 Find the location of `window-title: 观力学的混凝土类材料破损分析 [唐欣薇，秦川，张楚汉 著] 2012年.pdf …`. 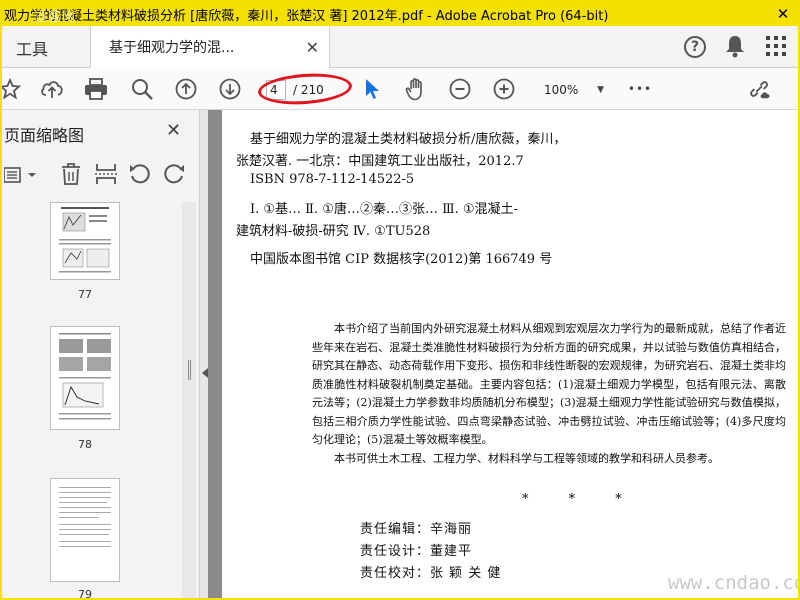

window-title: 观力学的混凝土类材料破损分析 [唐欣薇，秦川，张楚汉 著] 2012年.pdf … is located at coordinates (306, 16).